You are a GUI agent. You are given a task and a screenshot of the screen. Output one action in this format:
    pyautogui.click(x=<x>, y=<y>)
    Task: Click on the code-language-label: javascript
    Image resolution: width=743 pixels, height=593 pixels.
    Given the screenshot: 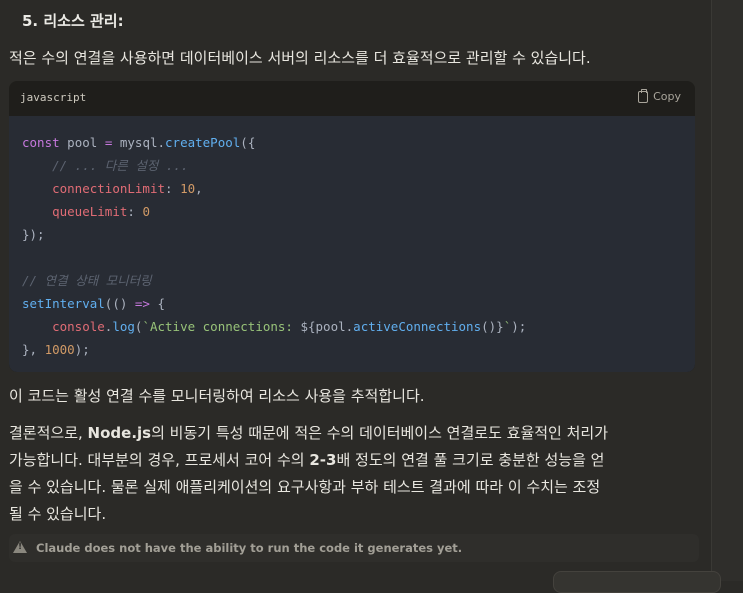 What is the action you would take?
    pyautogui.click(x=53, y=97)
    